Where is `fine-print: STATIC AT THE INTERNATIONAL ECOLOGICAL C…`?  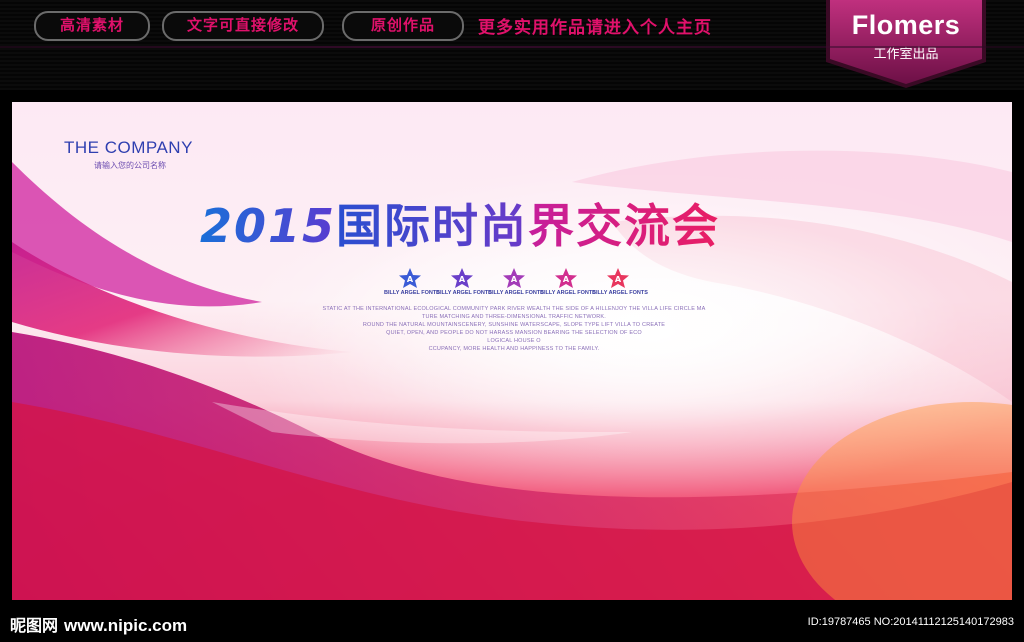 fine-print: STATIC AT THE INTERNATIONAL ECOLOGICAL C… is located at coordinates (514, 329).